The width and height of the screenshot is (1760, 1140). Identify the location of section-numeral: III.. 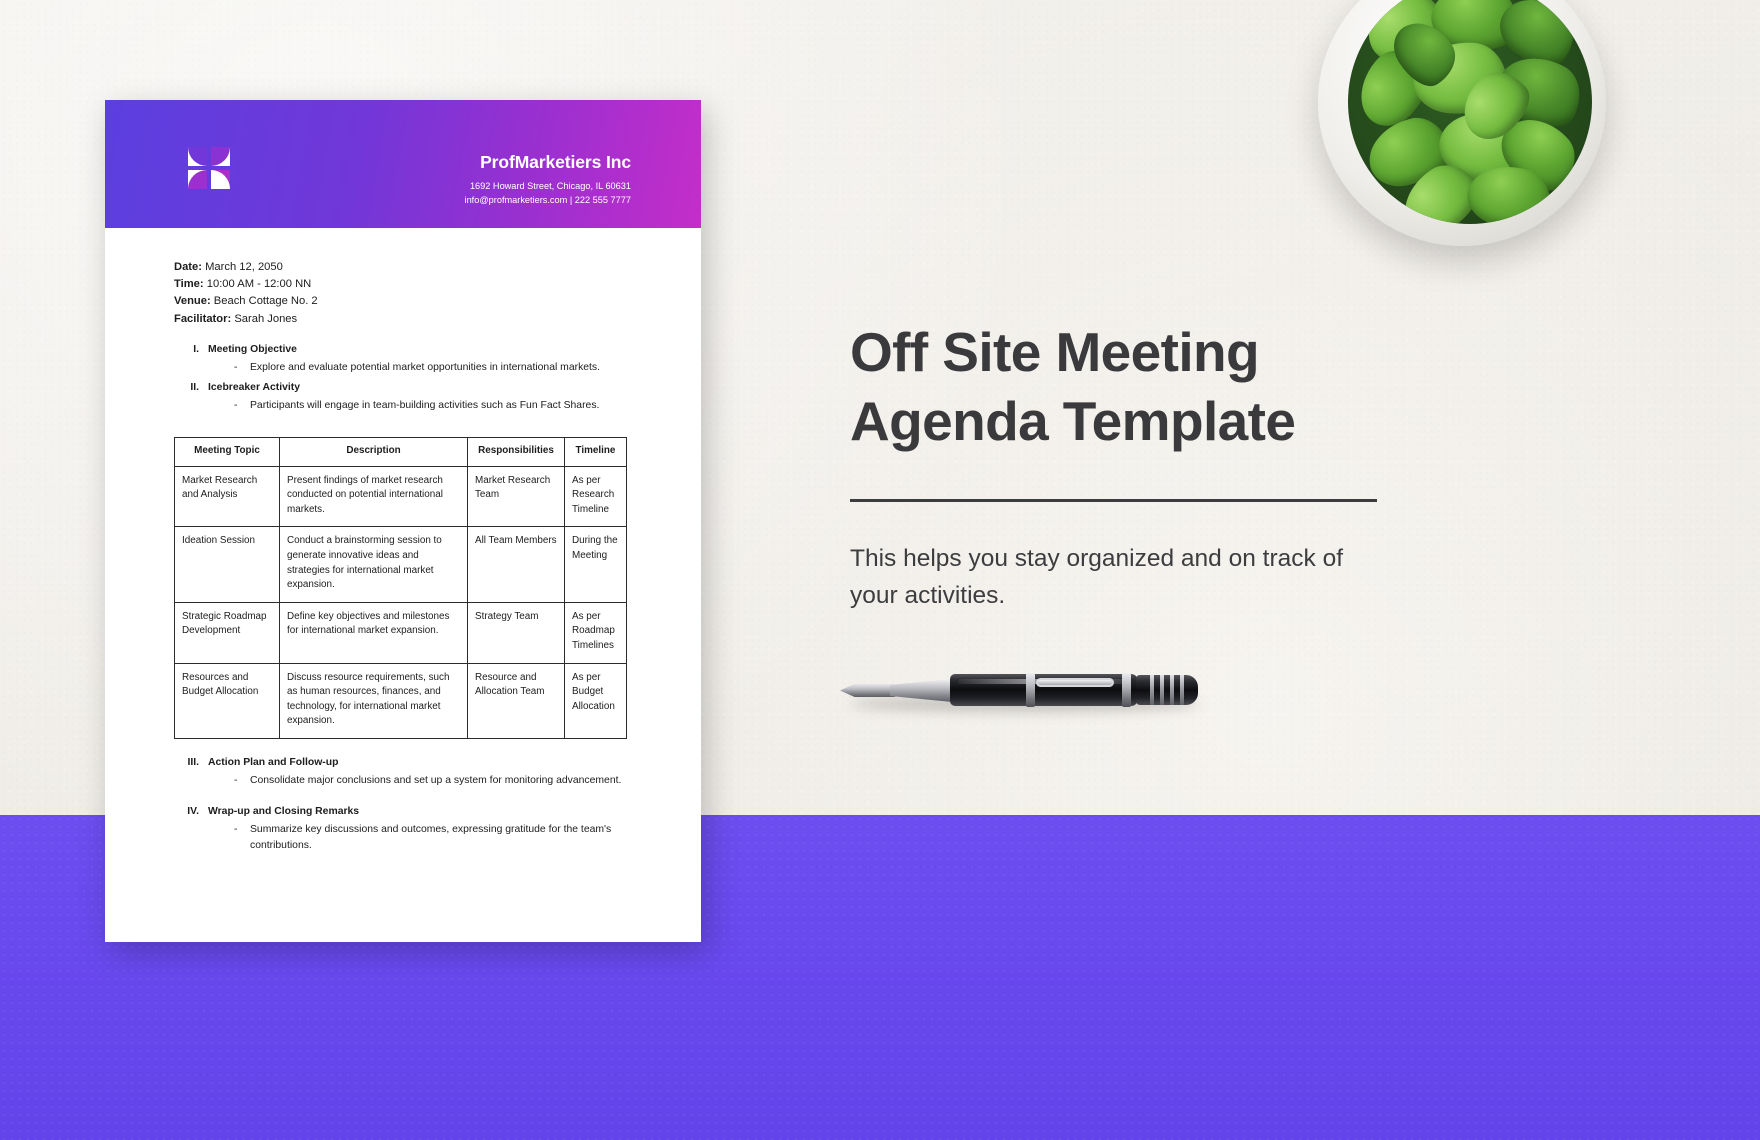
(193, 762).